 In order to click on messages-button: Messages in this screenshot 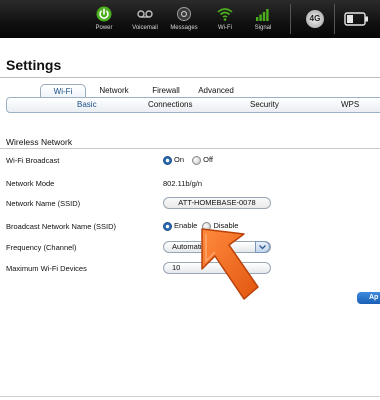, I will do `click(184, 18)`.